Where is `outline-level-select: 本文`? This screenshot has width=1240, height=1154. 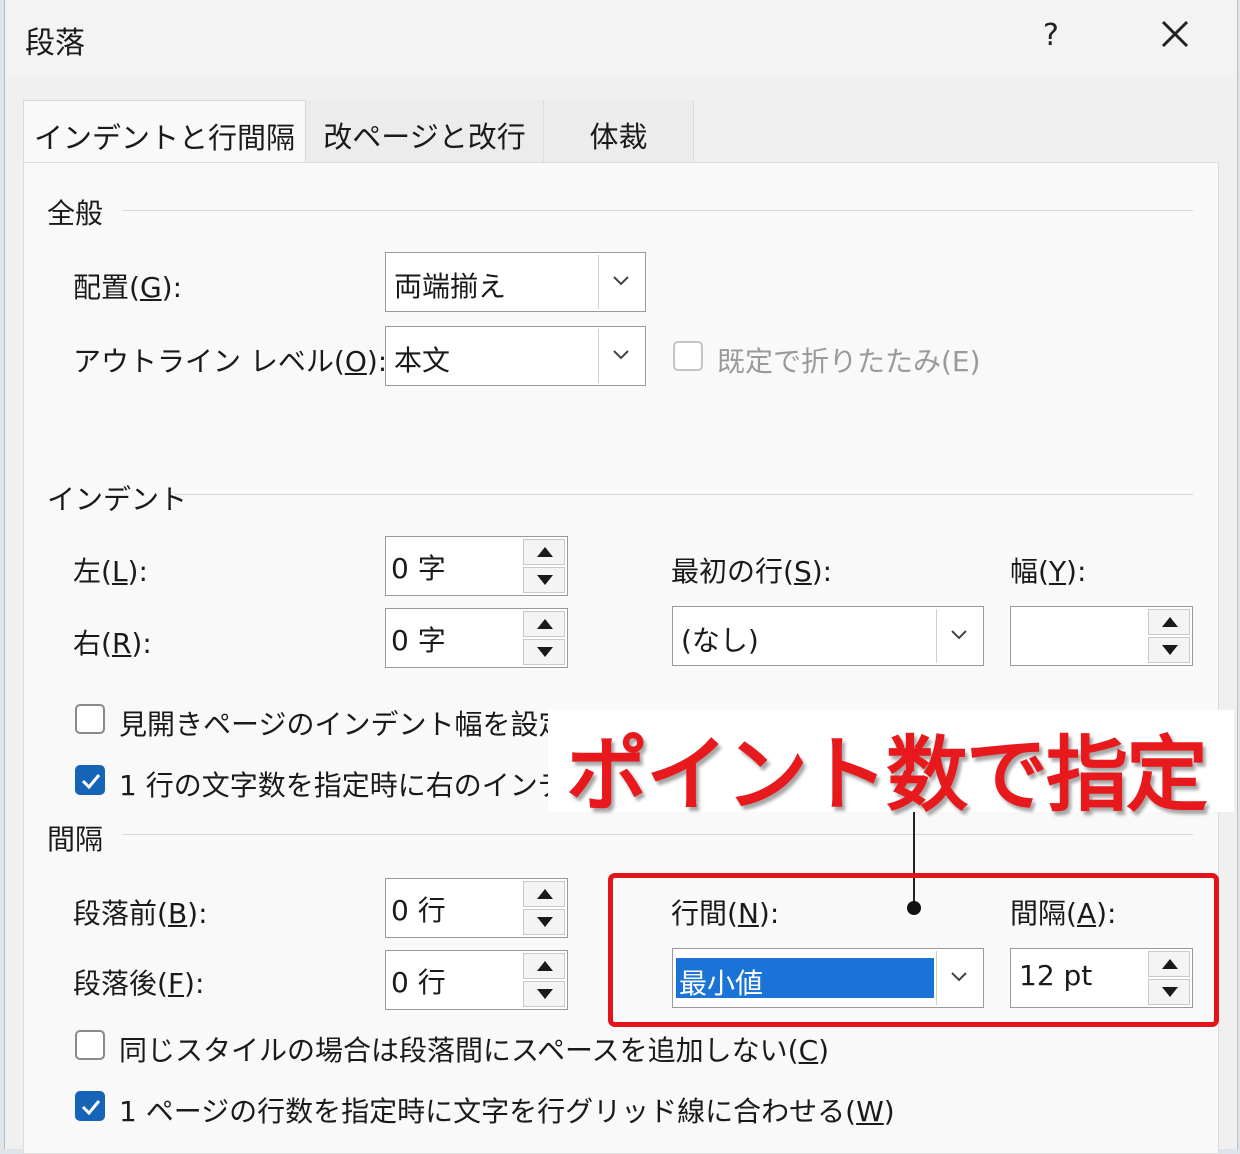 outline-level-select: 本文 is located at coordinates (515, 356).